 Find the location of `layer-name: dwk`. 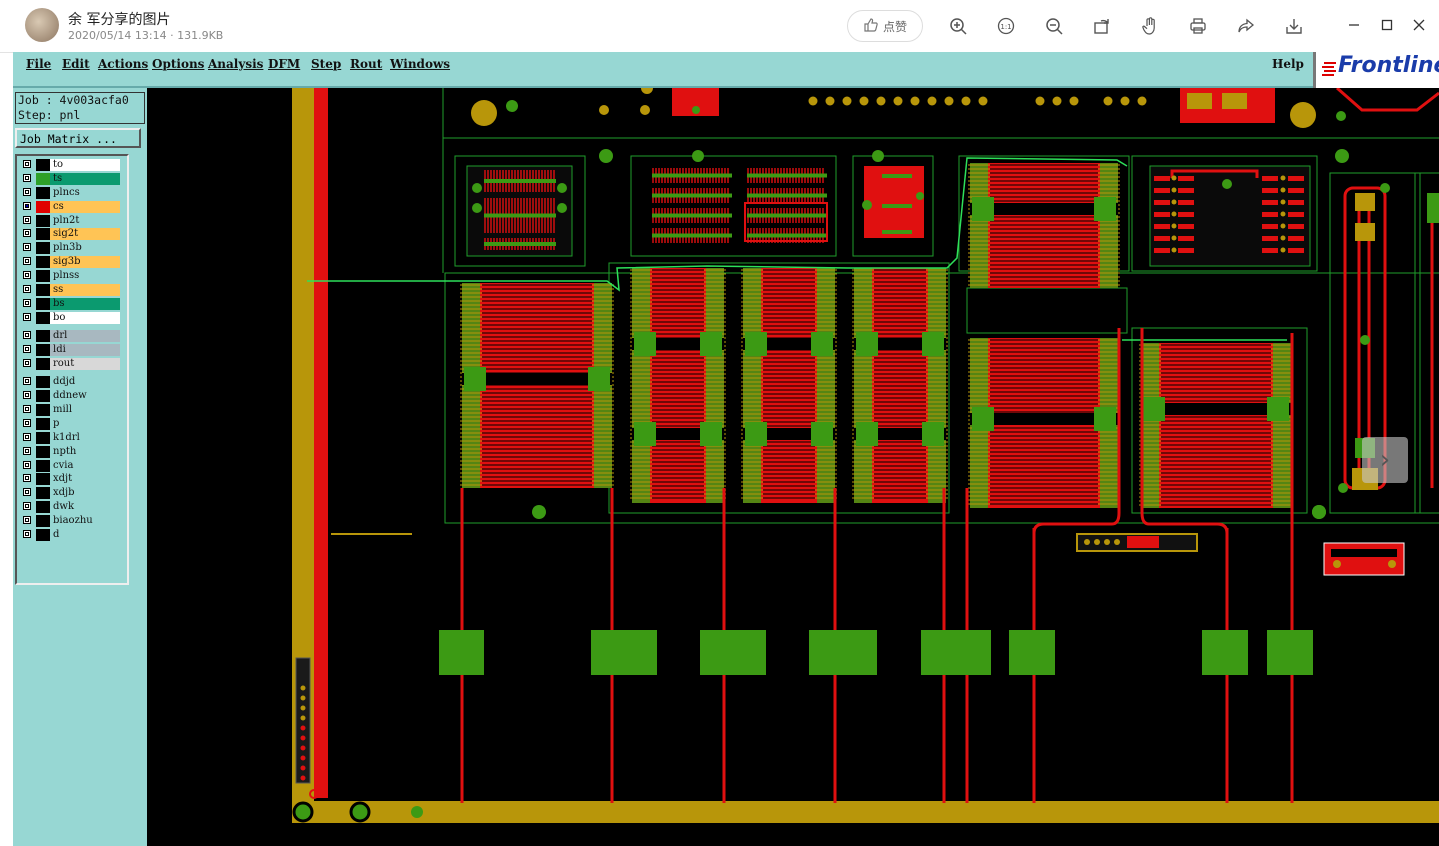

layer-name: dwk is located at coordinates (85, 507).